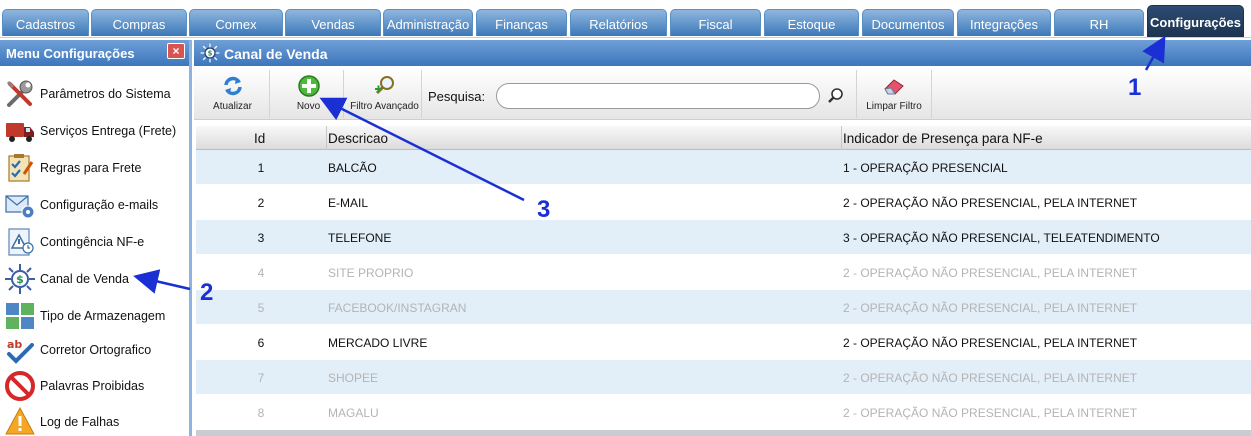 The image size is (1251, 436). What do you see at coordinates (261, 203) in the screenshot?
I see `cell-id: 2` at bounding box center [261, 203].